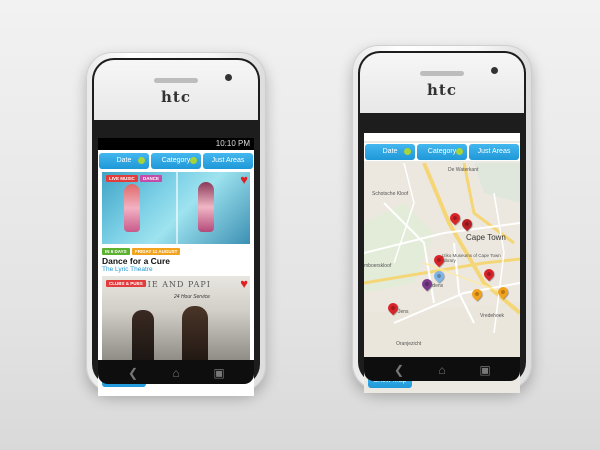  What do you see at coordinates (378, 266) in the screenshot?
I see `map-label-tamboerskloof: mboerskloof` at bounding box center [378, 266].